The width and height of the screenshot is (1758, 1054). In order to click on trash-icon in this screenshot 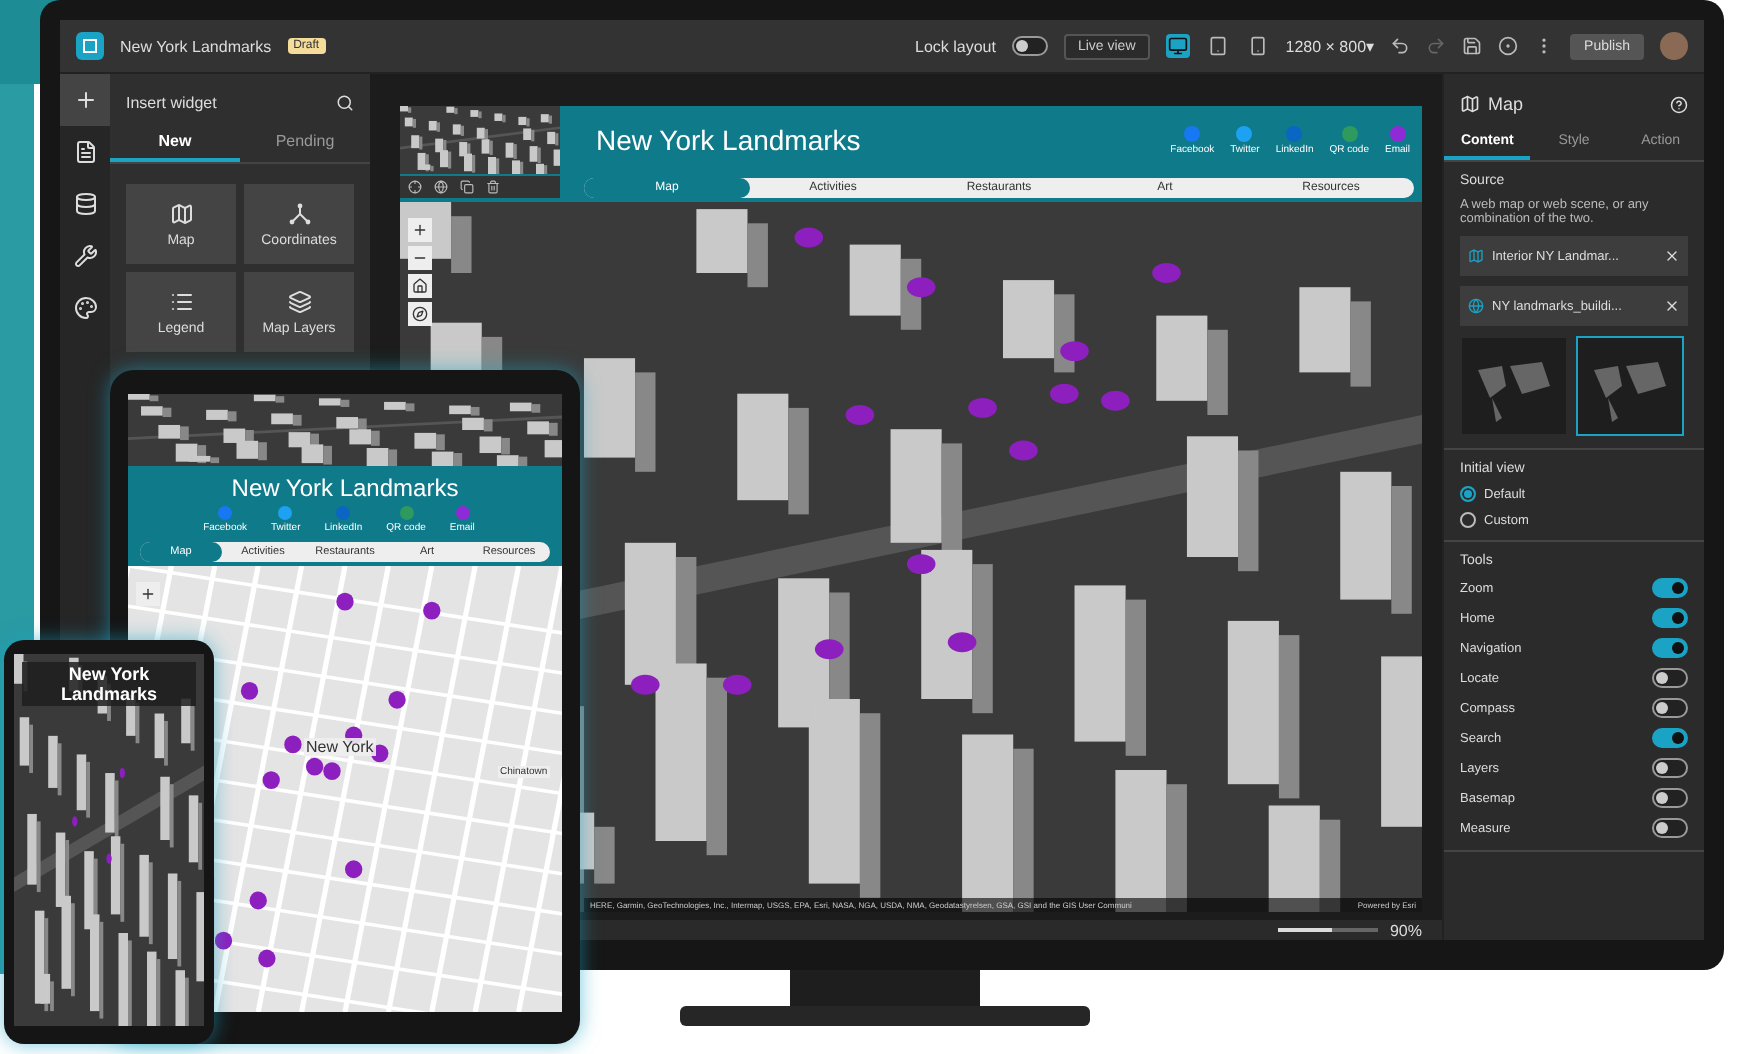, I will do `click(493, 187)`.